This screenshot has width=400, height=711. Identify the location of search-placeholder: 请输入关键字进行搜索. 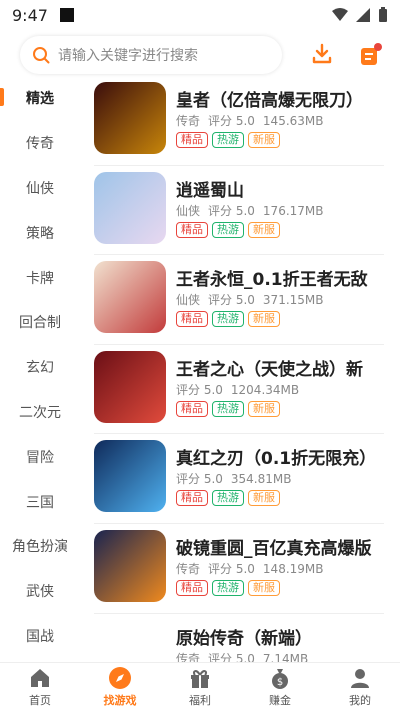
(128, 56).